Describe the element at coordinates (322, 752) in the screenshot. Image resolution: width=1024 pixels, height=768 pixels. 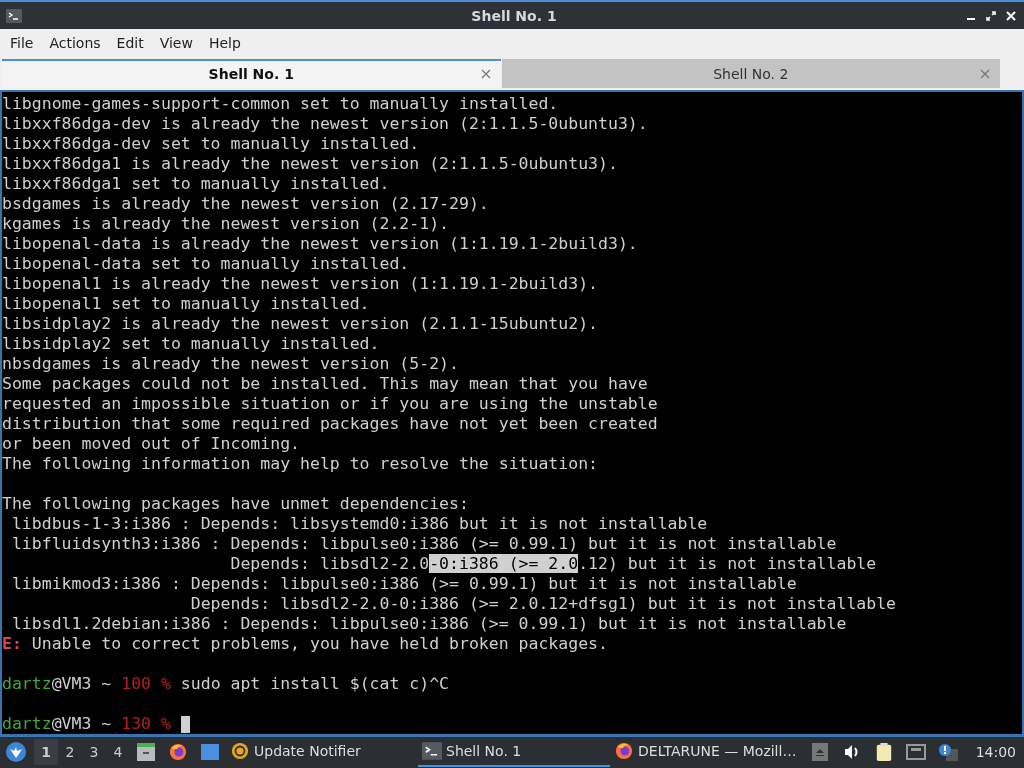
I see `taskbar-button: Update Notifier` at that location.